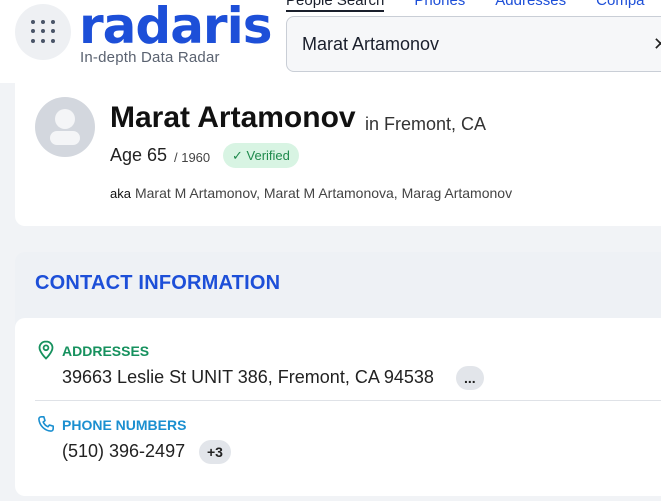  What do you see at coordinates (335, 6) in the screenshot?
I see `nav-people-search: People Search` at bounding box center [335, 6].